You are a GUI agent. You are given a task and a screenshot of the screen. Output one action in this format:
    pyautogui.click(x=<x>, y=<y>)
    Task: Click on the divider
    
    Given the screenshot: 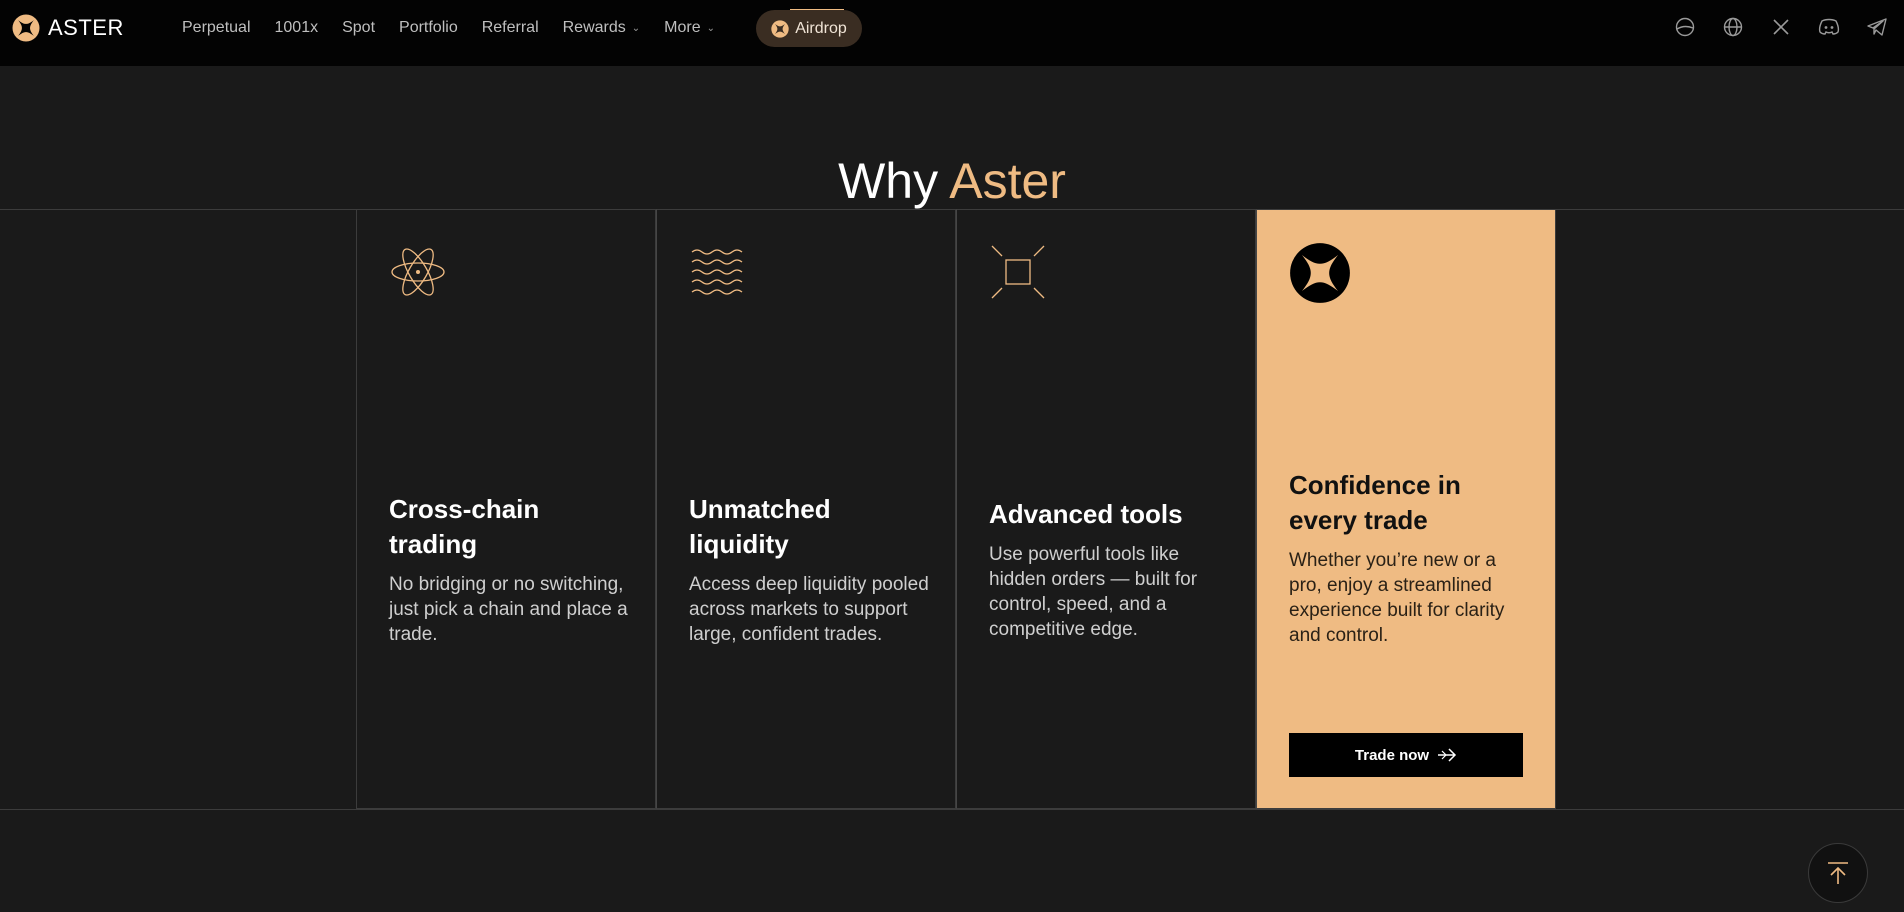 What is the action you would take?
    pyautogui.click(x=952, y=809)
    